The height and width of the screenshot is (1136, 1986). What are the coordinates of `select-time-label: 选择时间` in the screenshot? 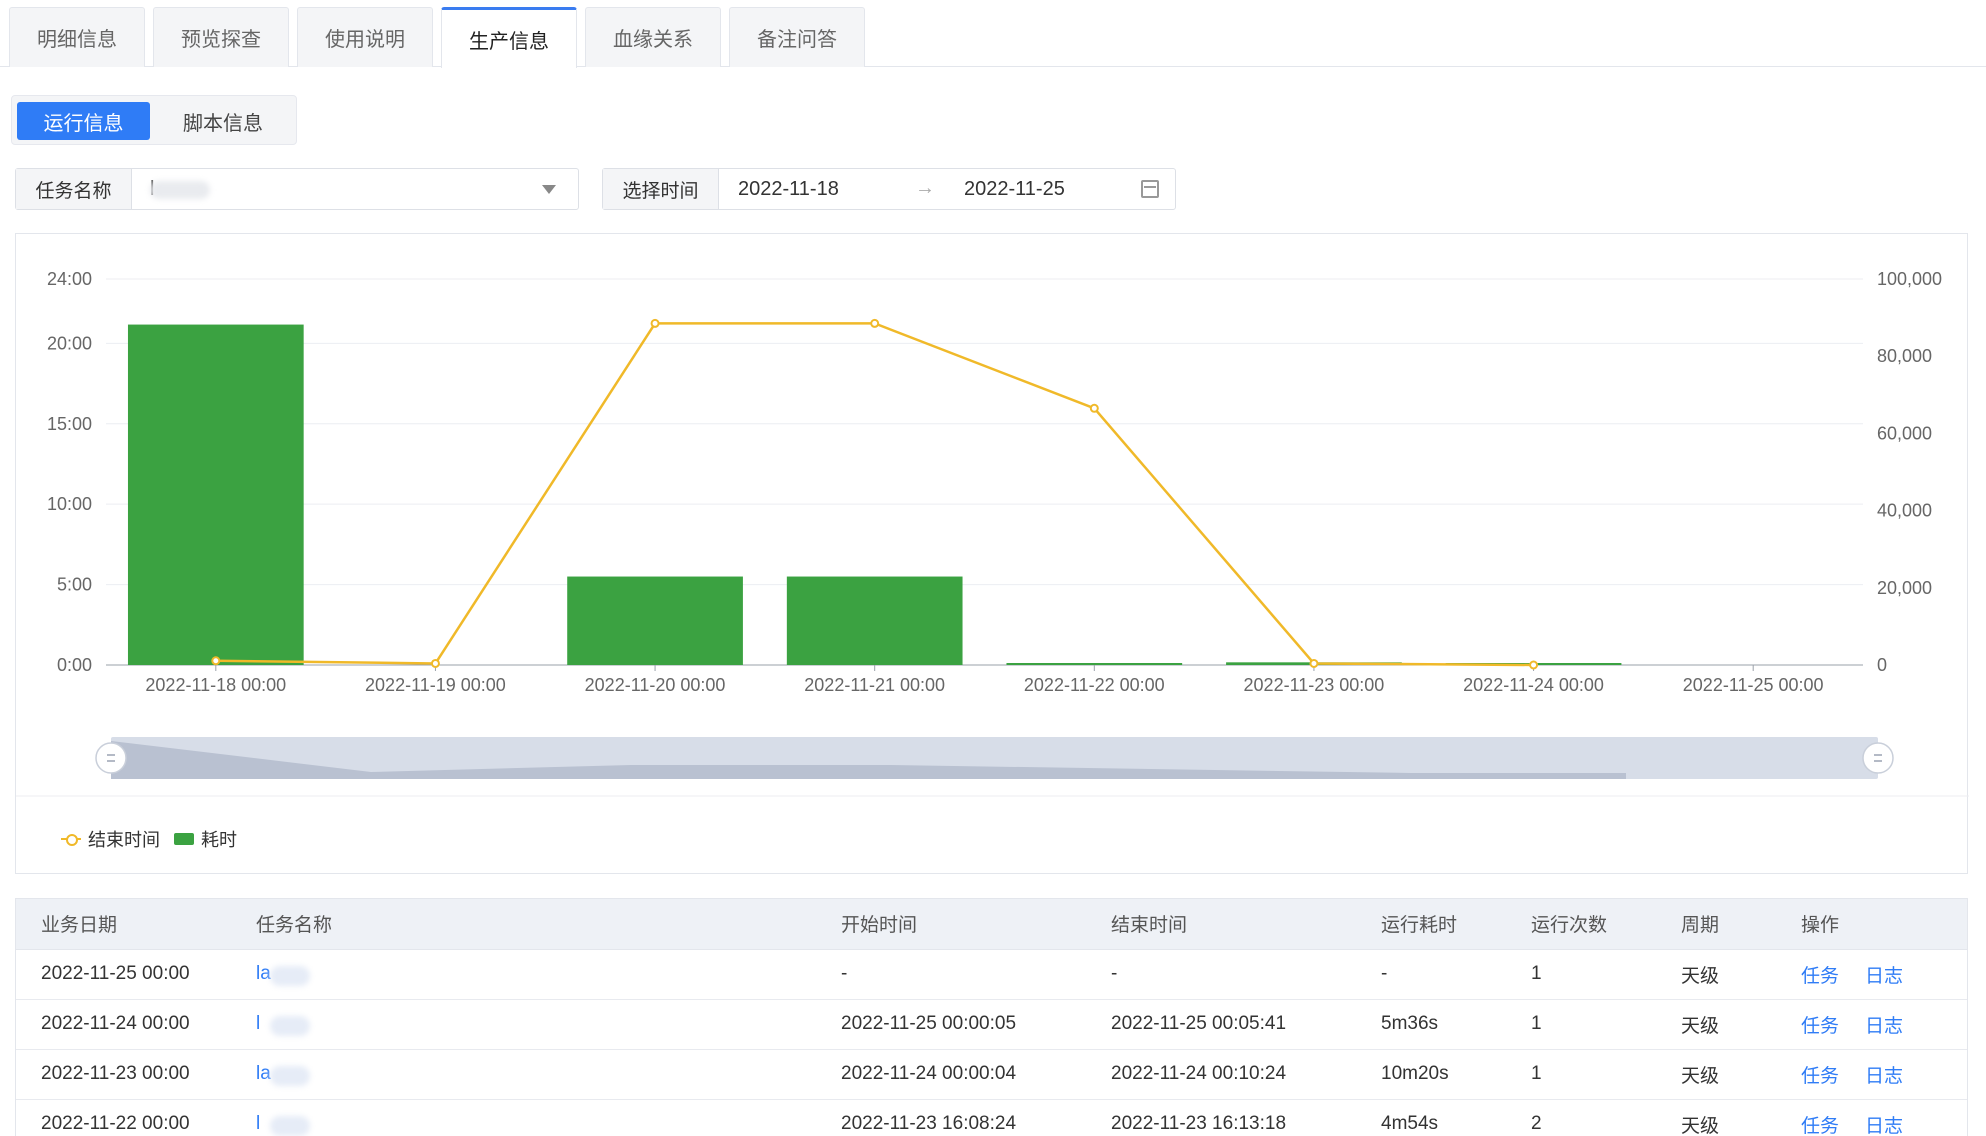 It's located at (661, 189).